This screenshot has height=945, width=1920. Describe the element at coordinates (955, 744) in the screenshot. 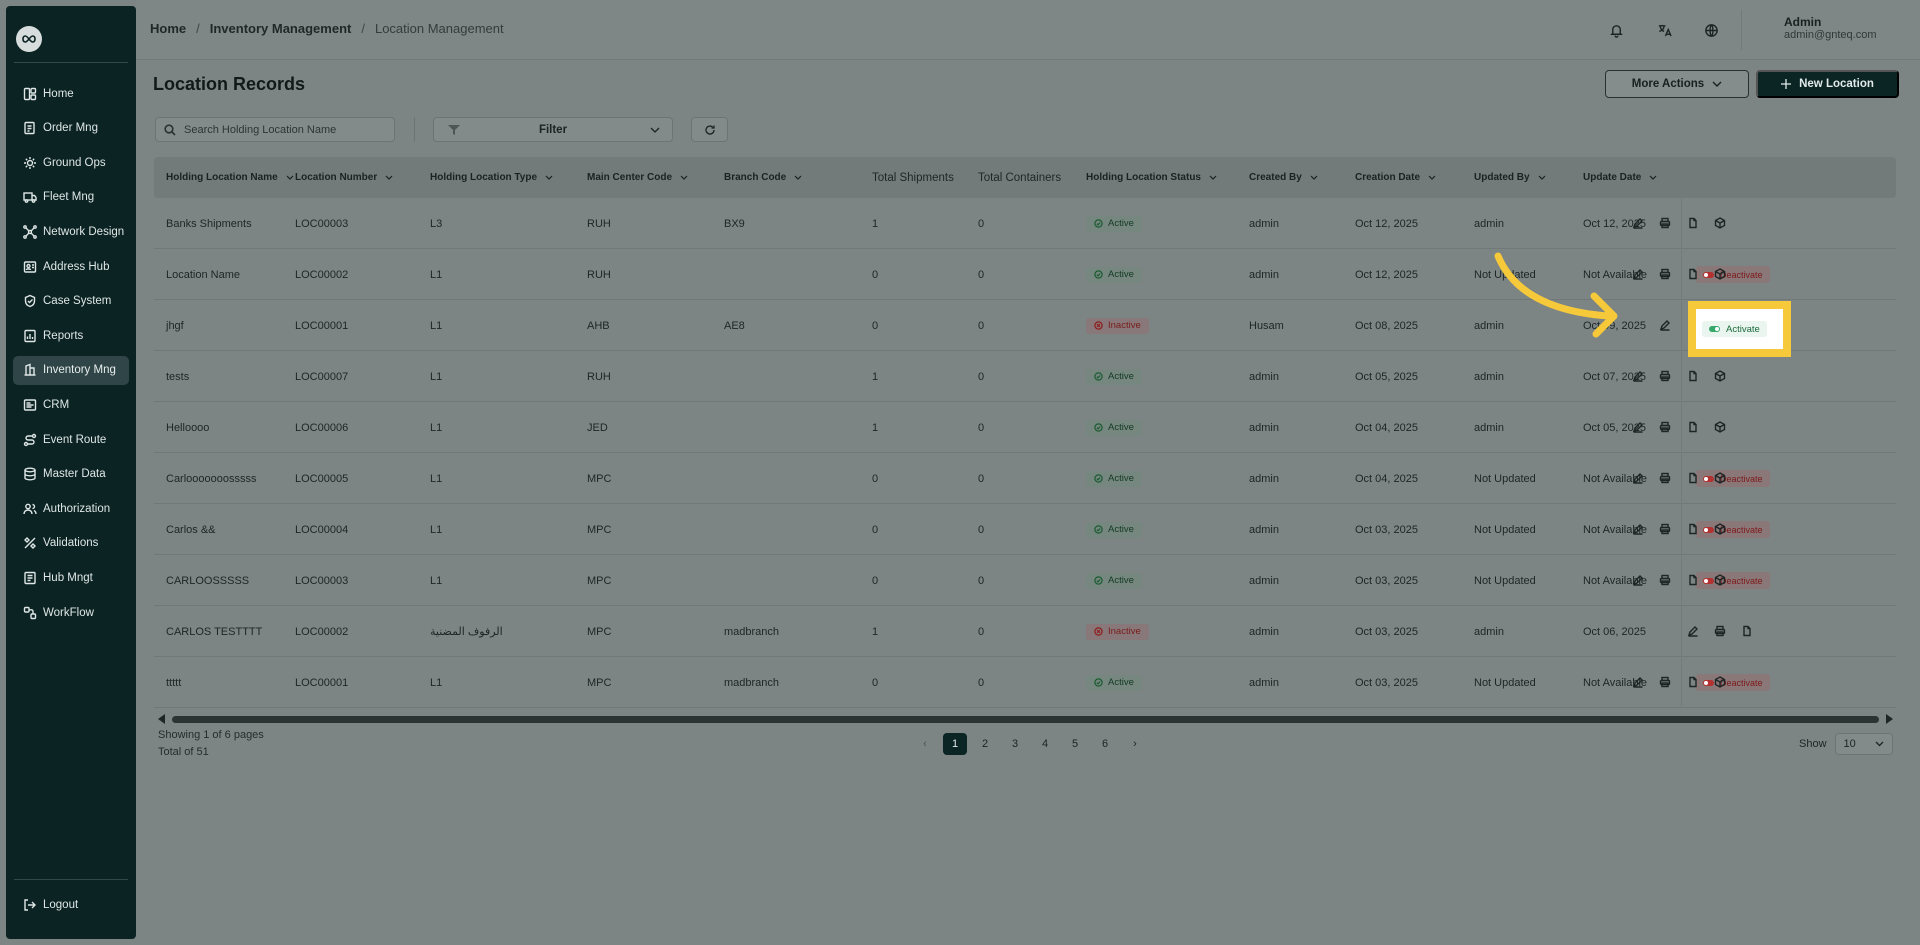

I see `page-1-button: 1` at that location.